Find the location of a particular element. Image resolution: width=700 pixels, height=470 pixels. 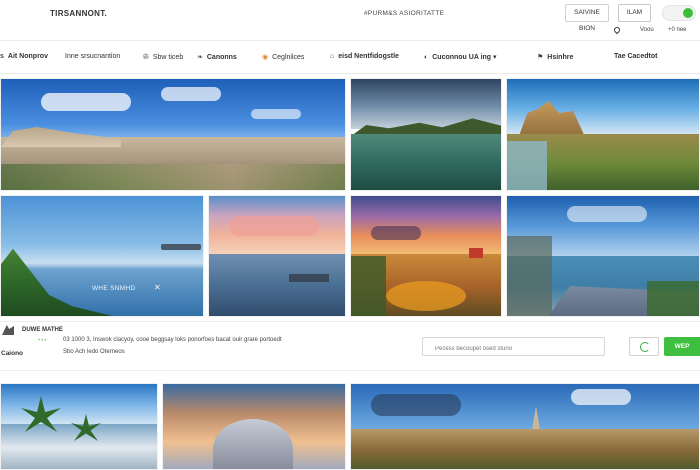

refresh-button is located at coordinates (644, 346).